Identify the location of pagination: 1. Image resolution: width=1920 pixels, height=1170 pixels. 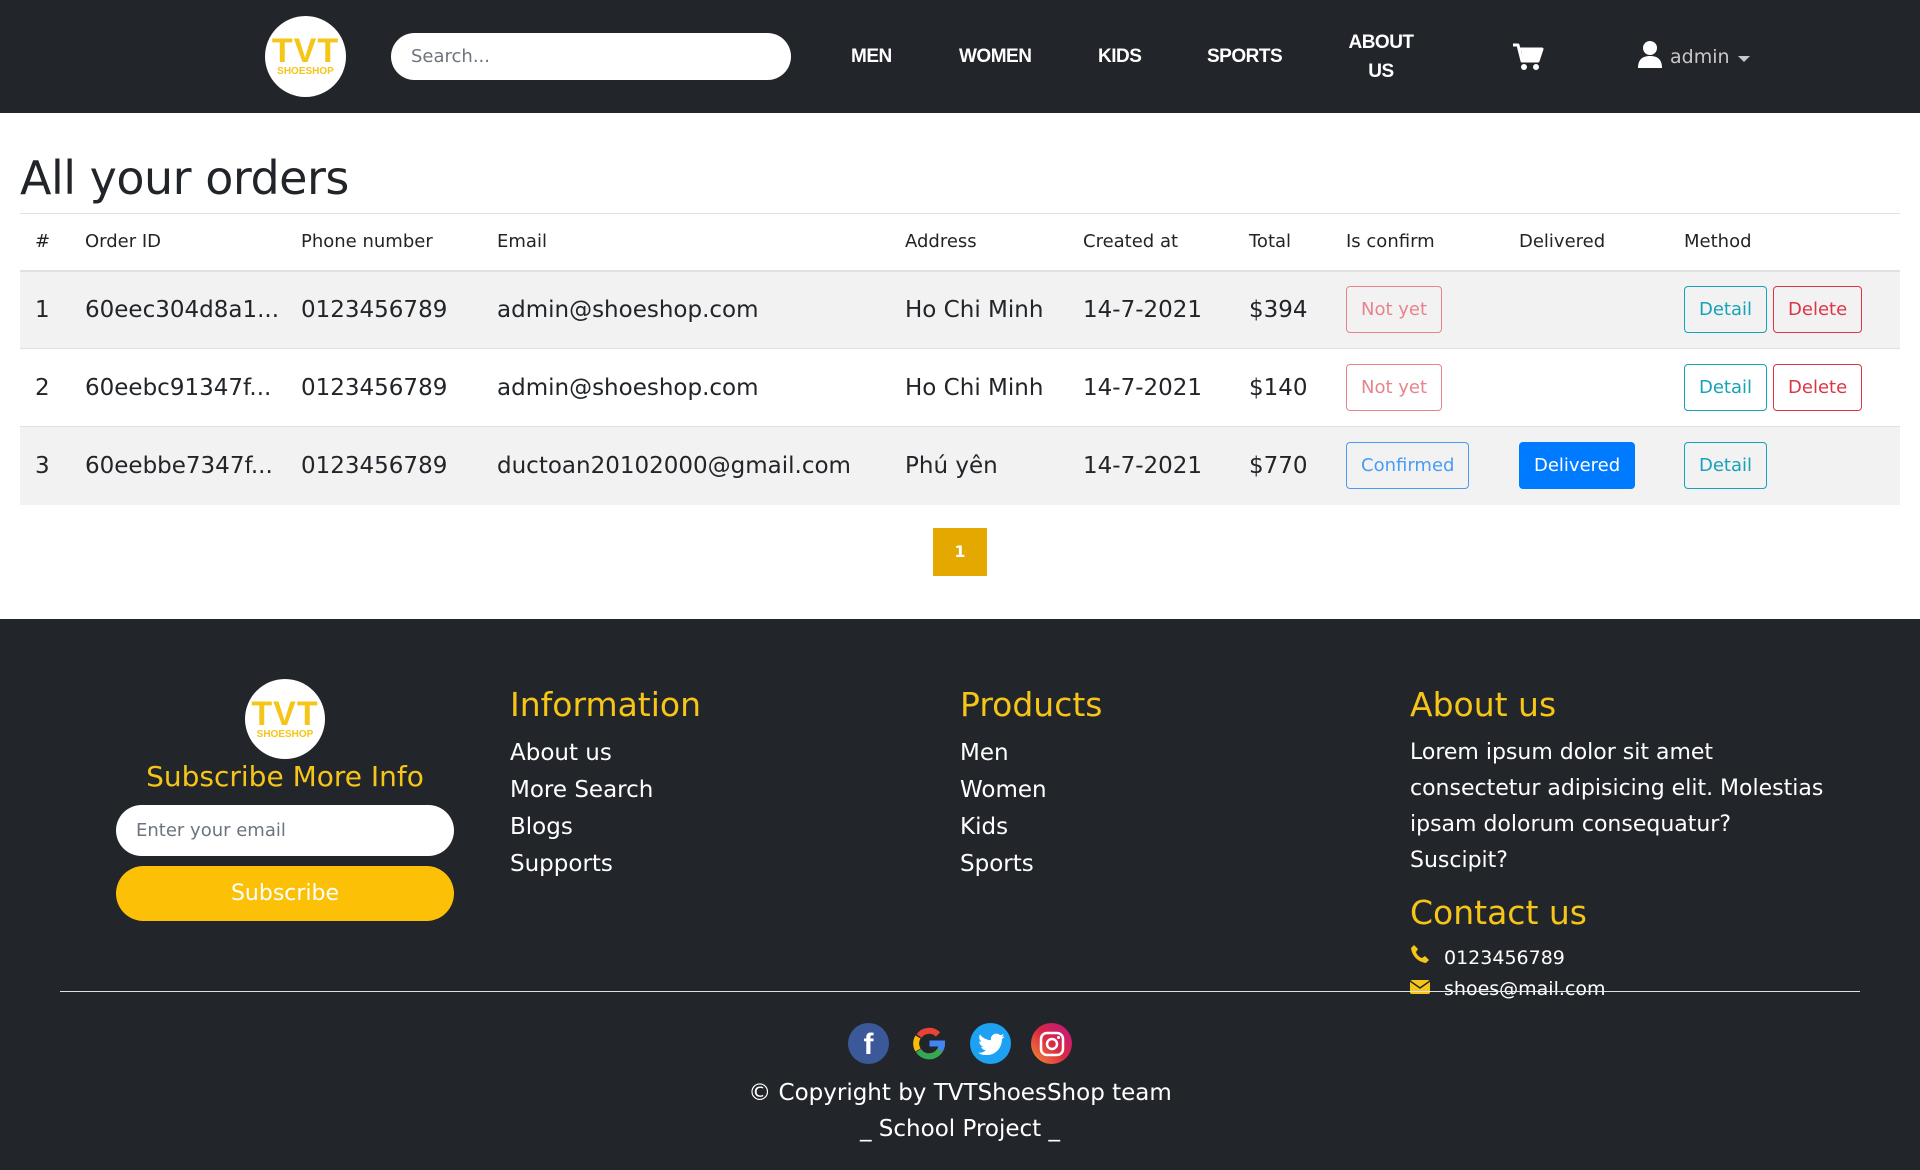
(960, 551).